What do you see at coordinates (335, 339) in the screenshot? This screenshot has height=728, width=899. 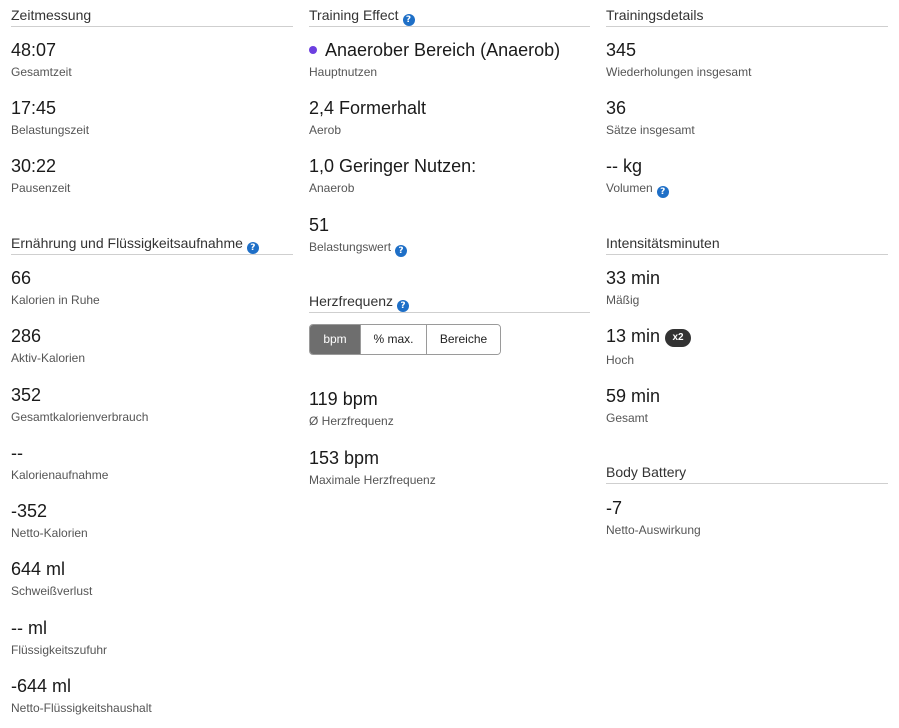 I see `tab-bpm: bpm` at bounding box center [335, 339].